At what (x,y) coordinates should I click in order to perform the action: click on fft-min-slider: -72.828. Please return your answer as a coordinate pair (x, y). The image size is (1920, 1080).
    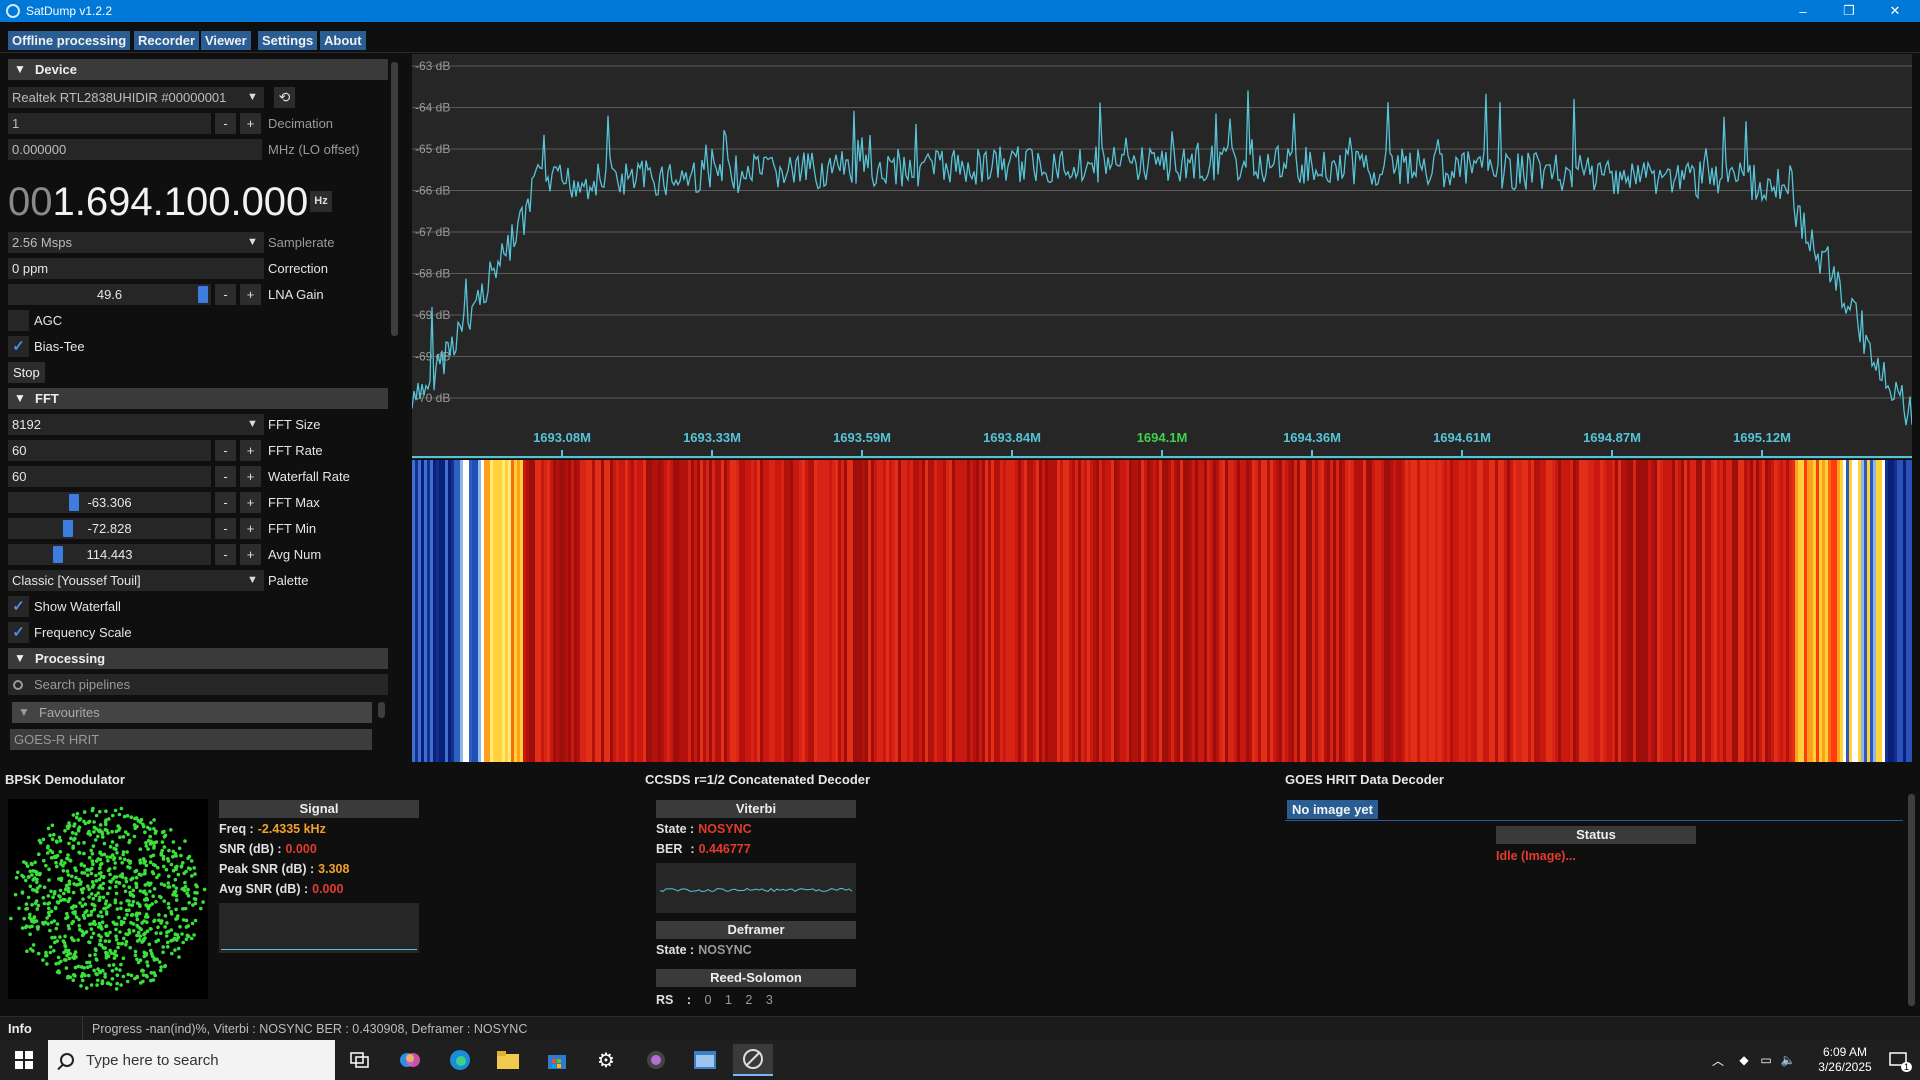
    Looking at the image, I should click on (109, 528).